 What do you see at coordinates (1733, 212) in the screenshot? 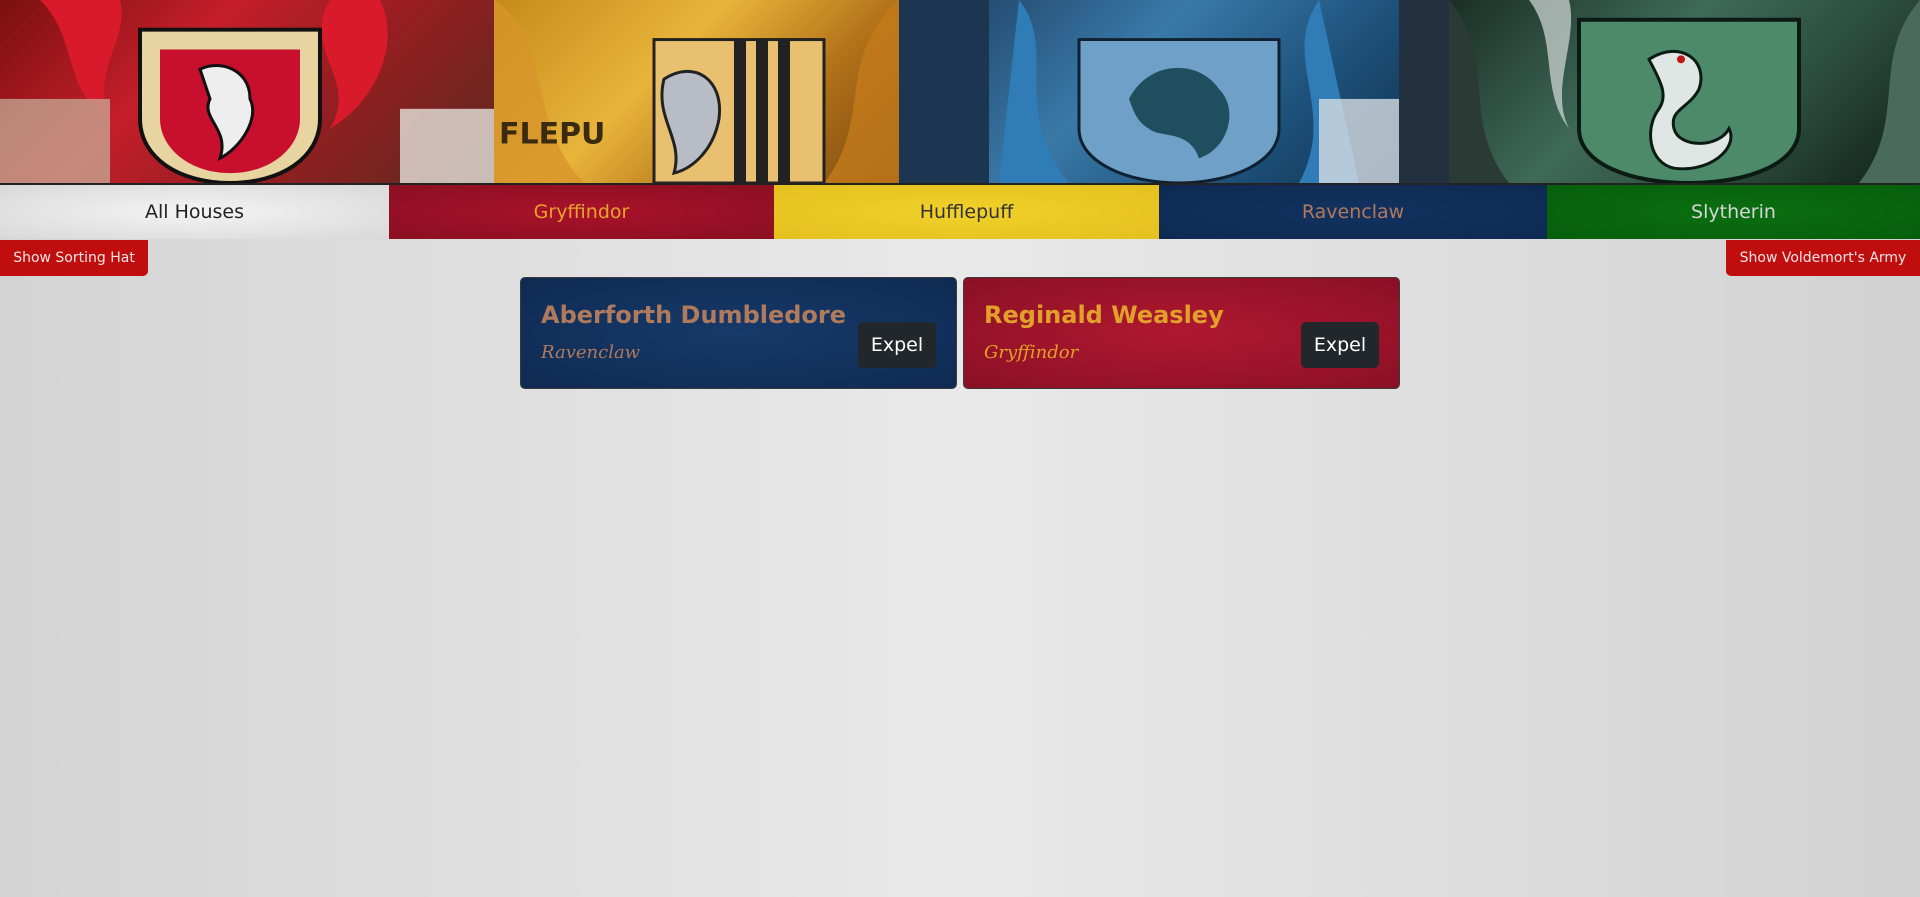
I see `tab-slytherin: Slytherin` at bounding box center [1733, 212].